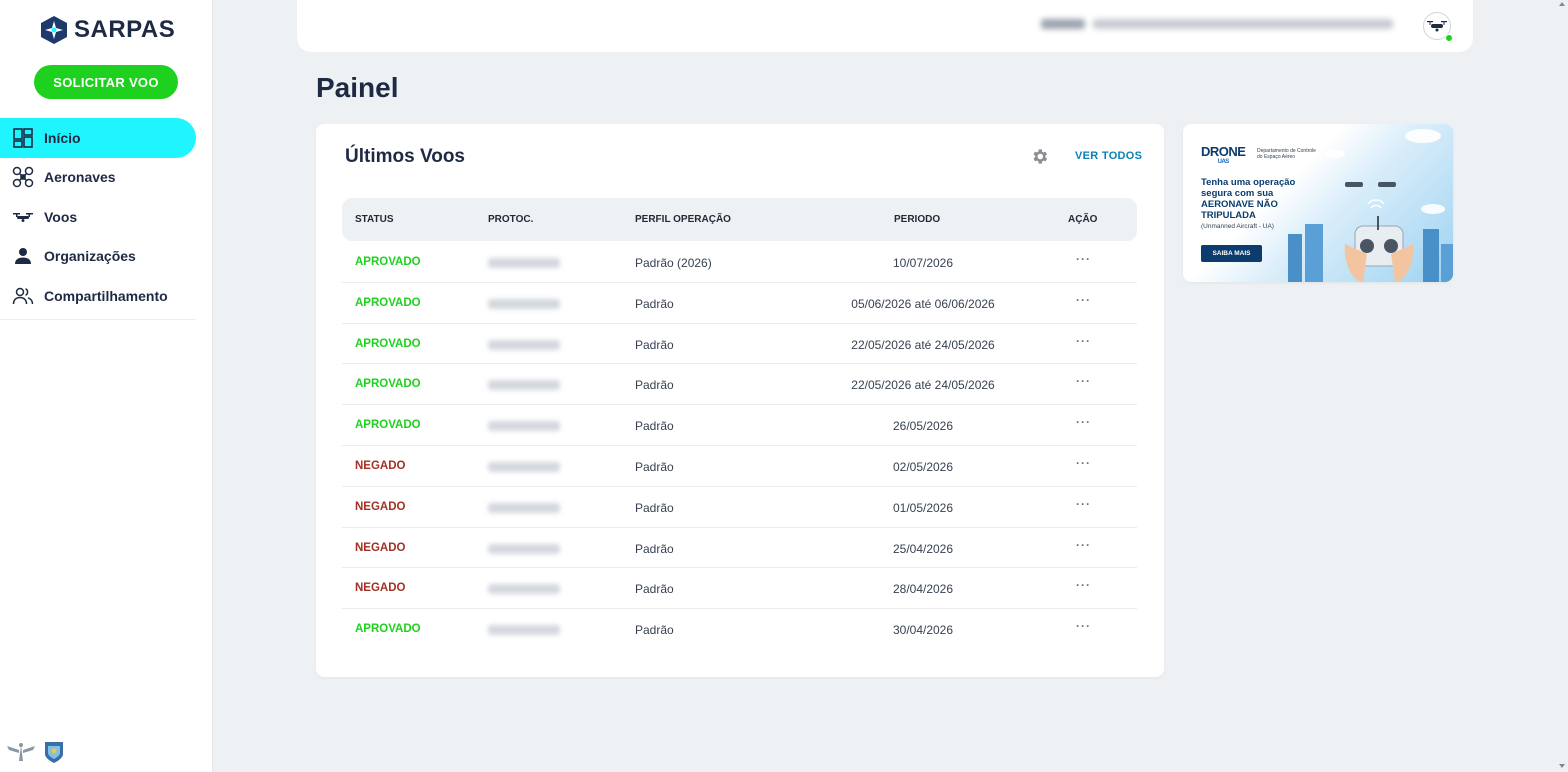  What do you see at coordinates (1449, 38) in the screenshot?
I see `online-status-dot` at bounding box center [1449, 38].